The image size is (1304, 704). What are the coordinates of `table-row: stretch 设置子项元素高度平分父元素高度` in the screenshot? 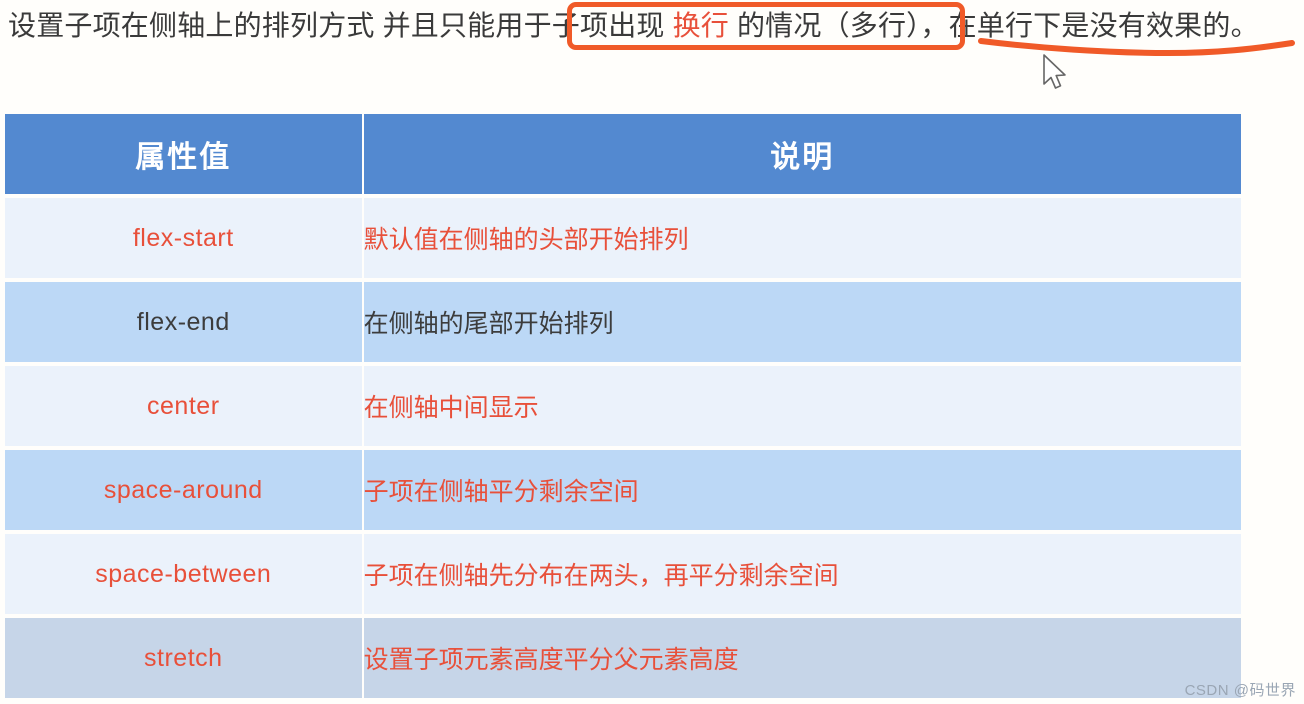 It's located at (623, 658).